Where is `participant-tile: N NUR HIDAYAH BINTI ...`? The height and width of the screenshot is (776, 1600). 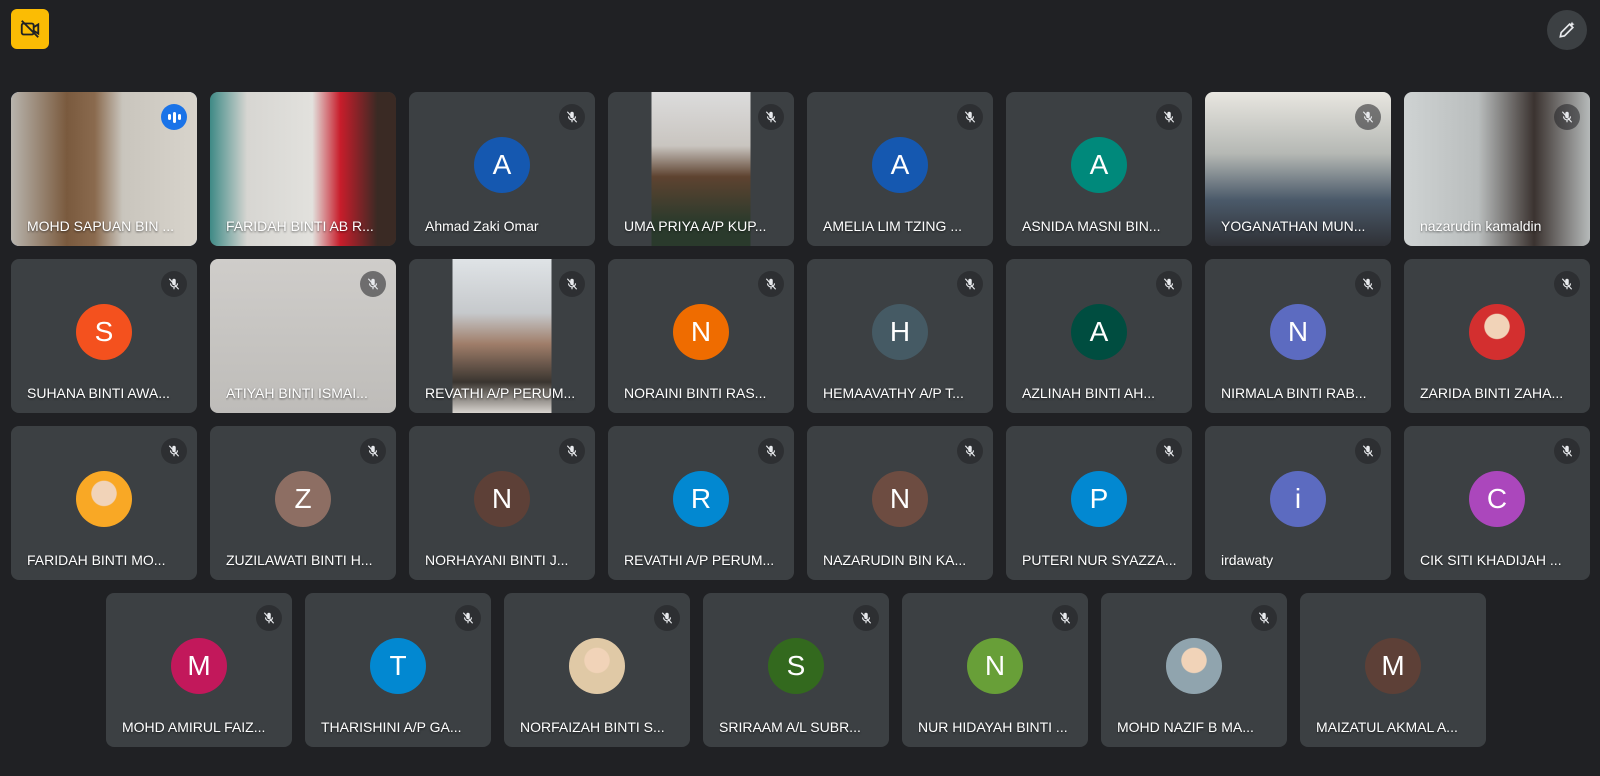 participant-tile: N NUR HIDAYAH BINTI ... is located at coordinates (995, 670).